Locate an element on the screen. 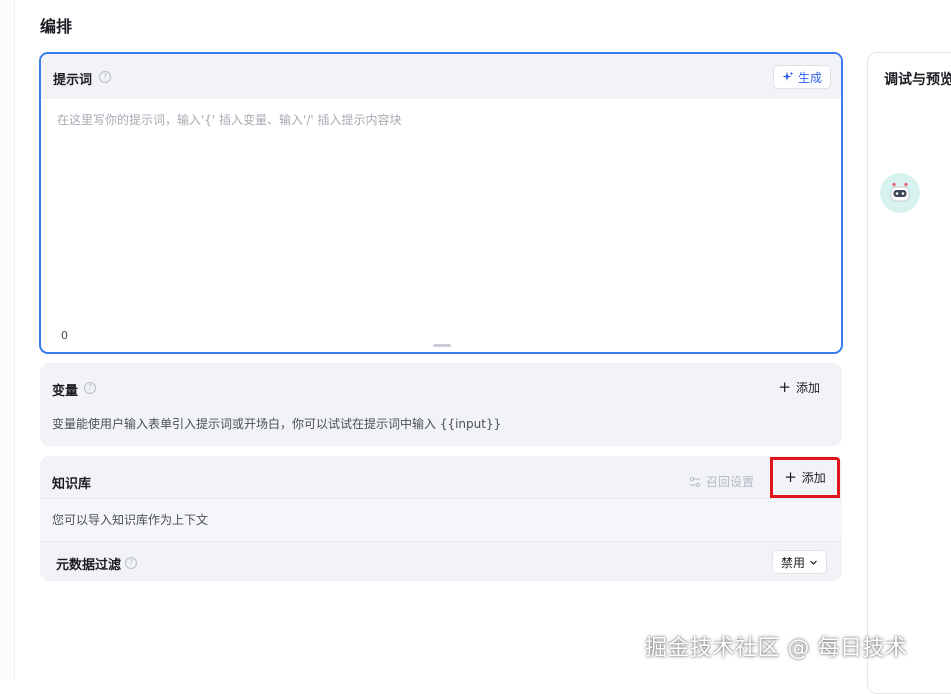  generate-label: 生成 is located at coordinates (809, 77).